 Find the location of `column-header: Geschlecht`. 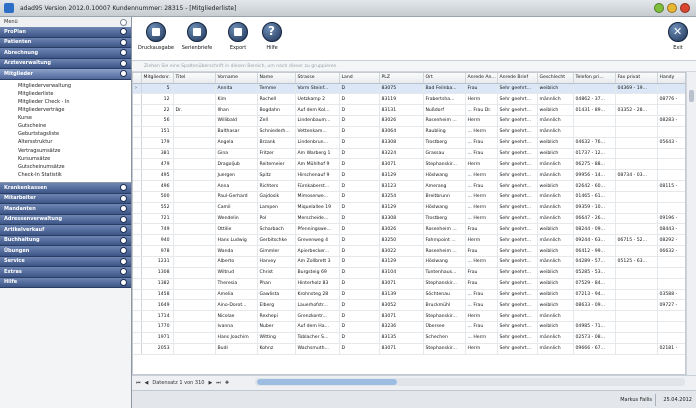

column-header: Geschlecht is located at coordinates (555, 78).